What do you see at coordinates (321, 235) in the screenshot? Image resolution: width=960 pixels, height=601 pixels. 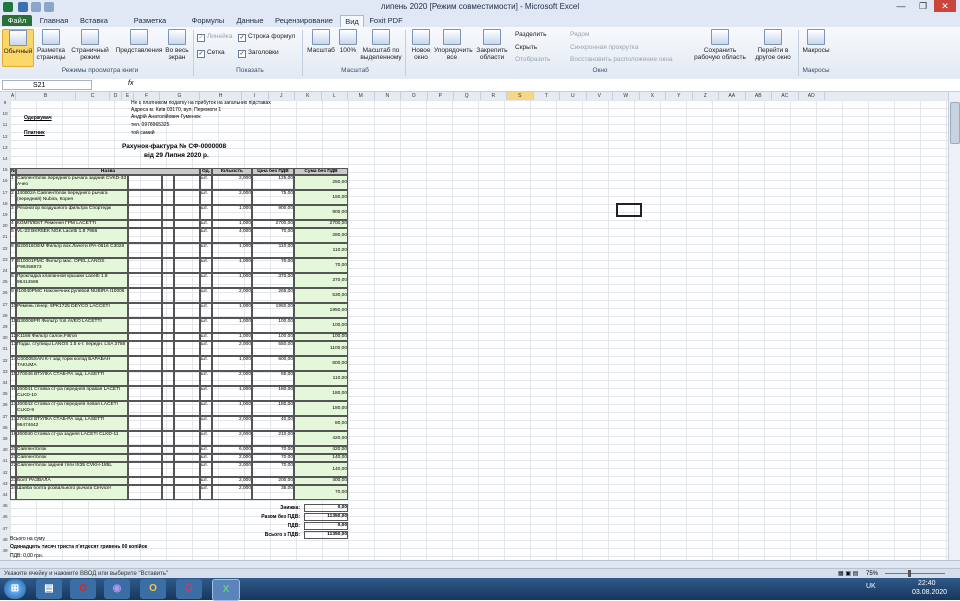 I see `invoice-cell-sum: 280,00` at bounding box center [321, 235].